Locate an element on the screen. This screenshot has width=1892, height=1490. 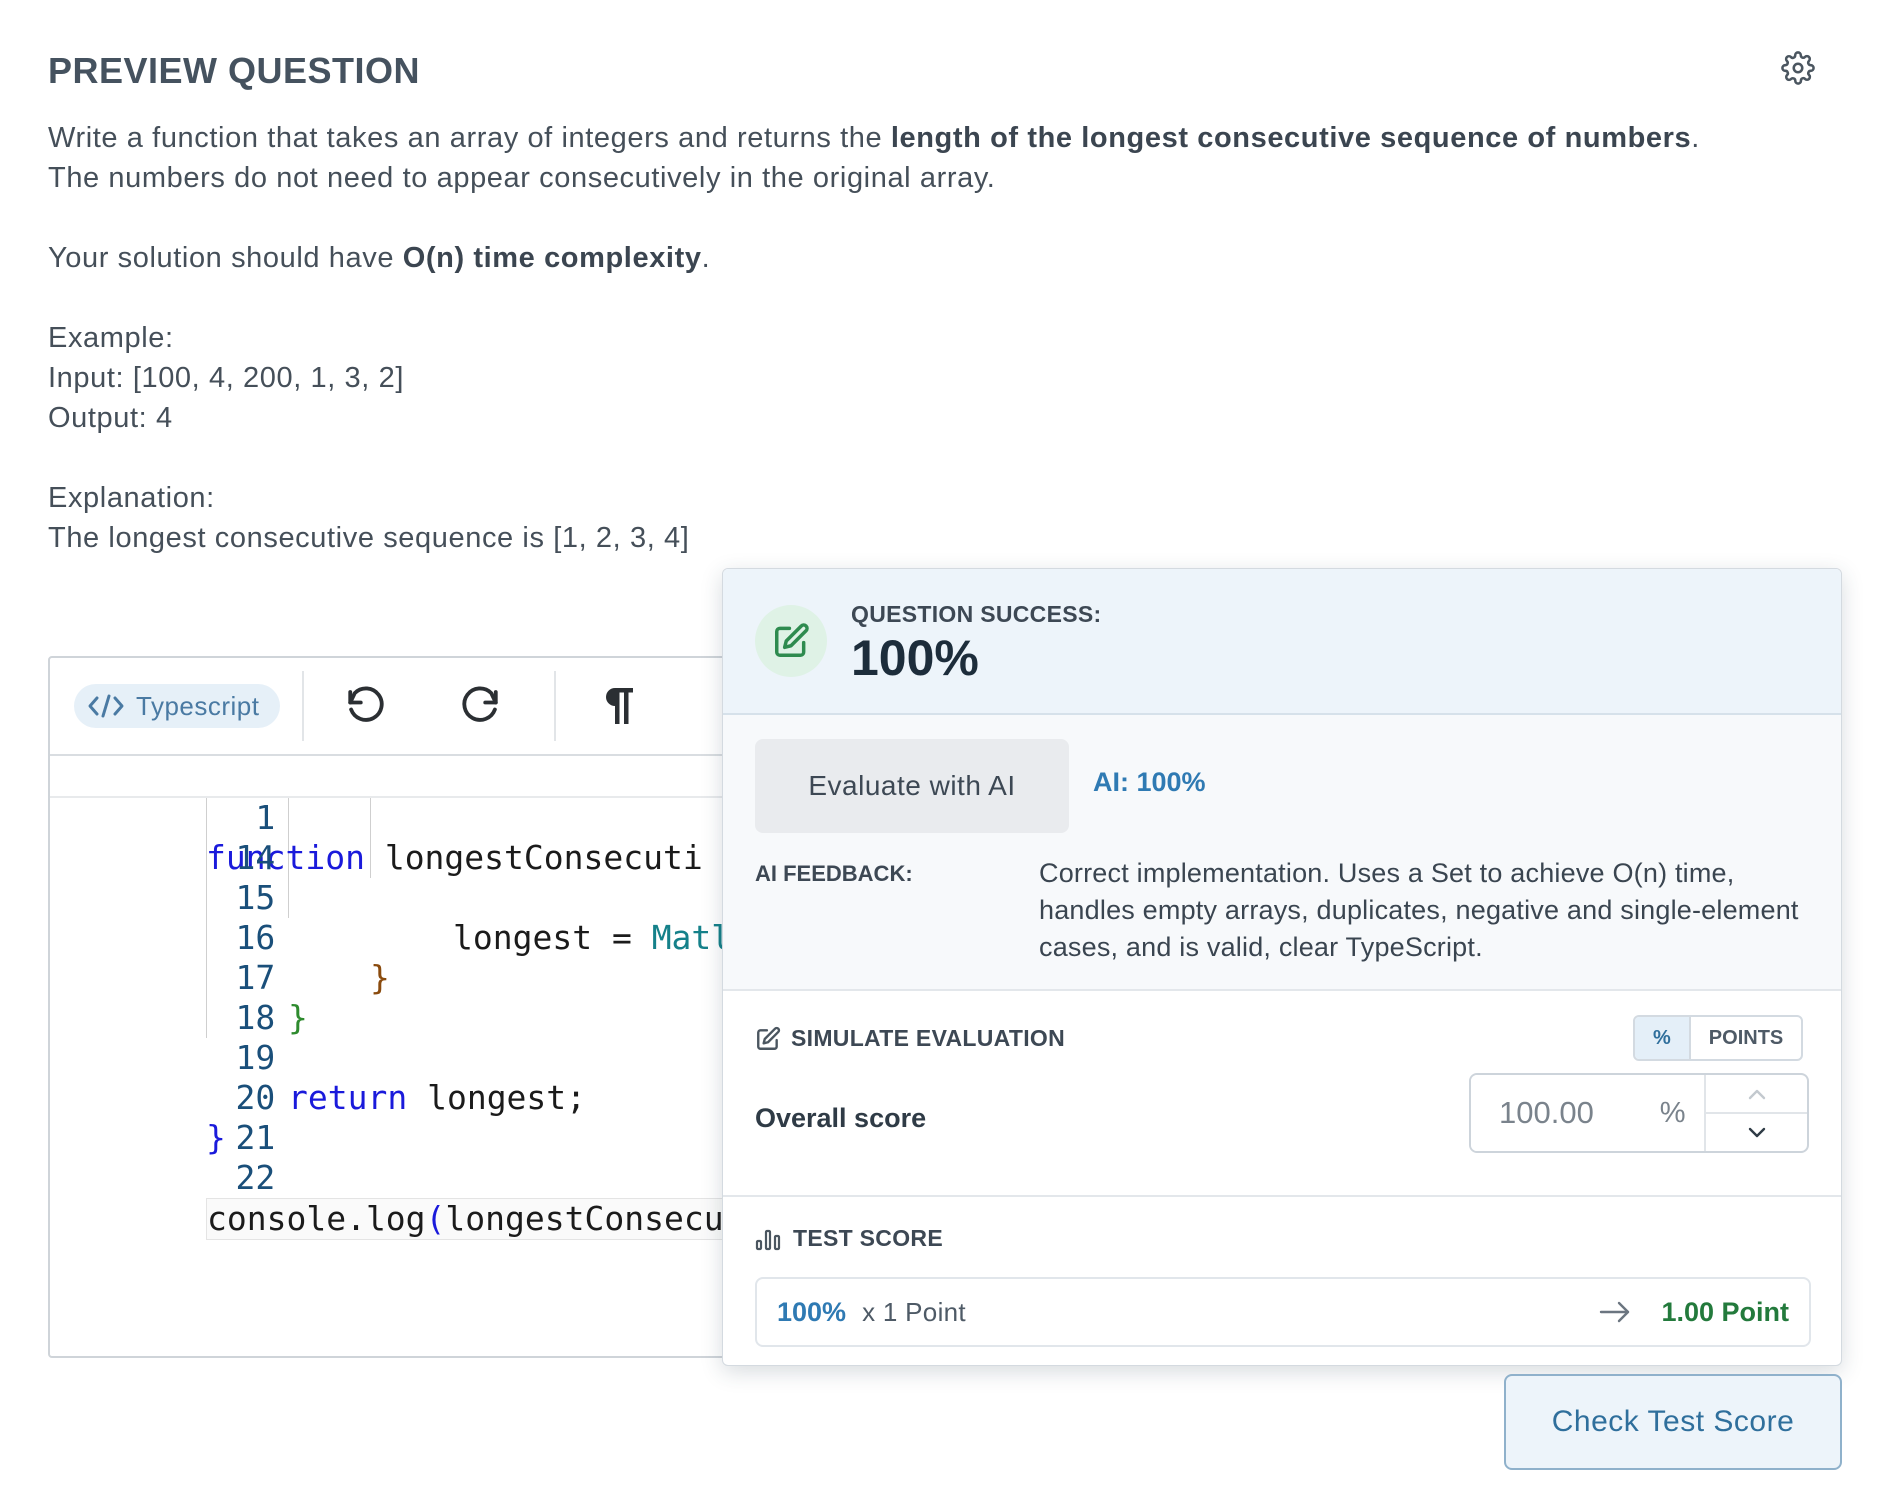
line-number: 17 is located at coordinates (255, 977).